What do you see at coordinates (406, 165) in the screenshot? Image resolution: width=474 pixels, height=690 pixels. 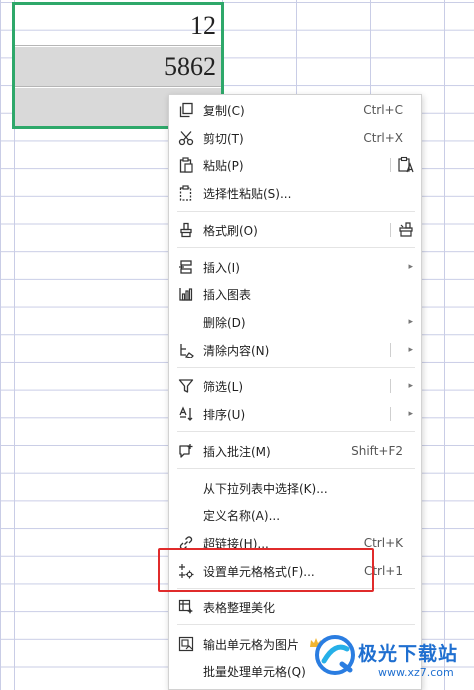 I see `paste-text-icon` at bounding box center [406, 165].